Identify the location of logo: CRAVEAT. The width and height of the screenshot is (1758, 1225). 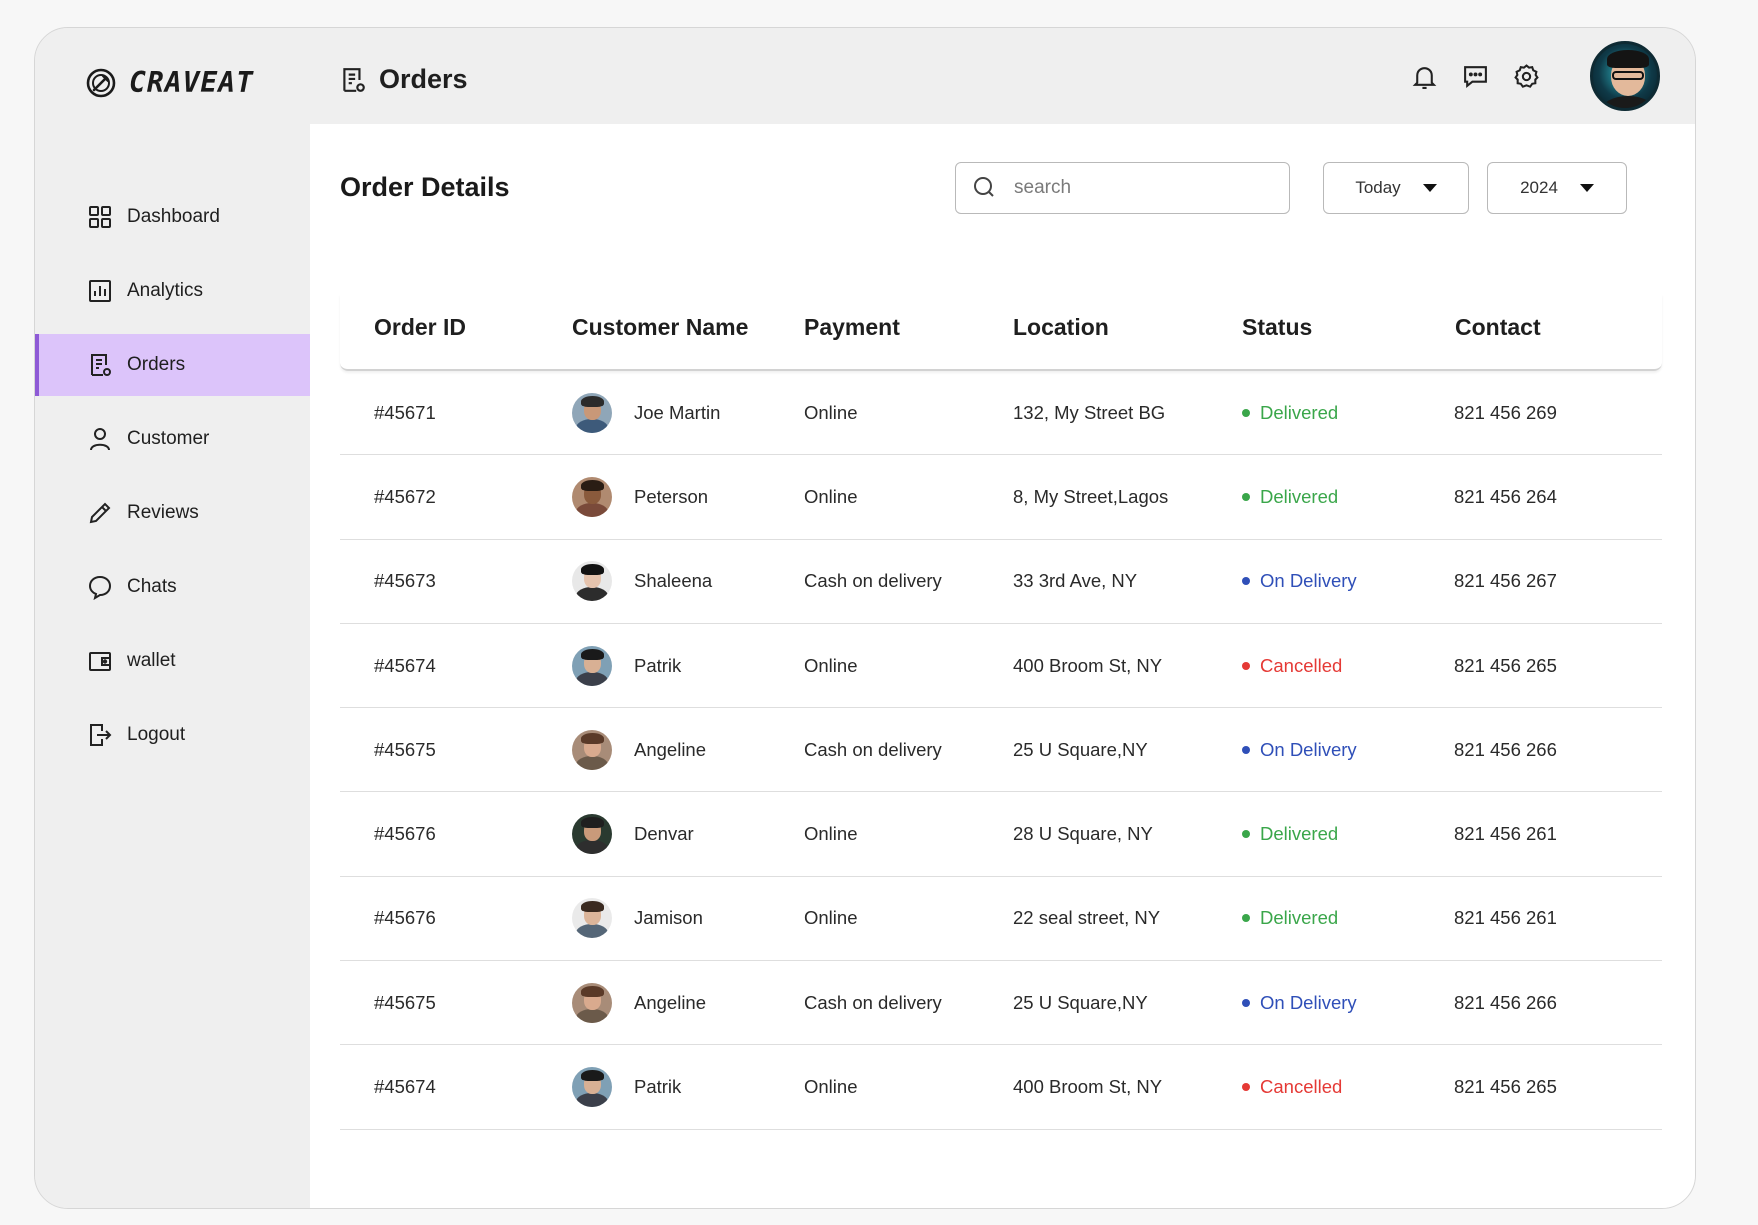
(169, 82).